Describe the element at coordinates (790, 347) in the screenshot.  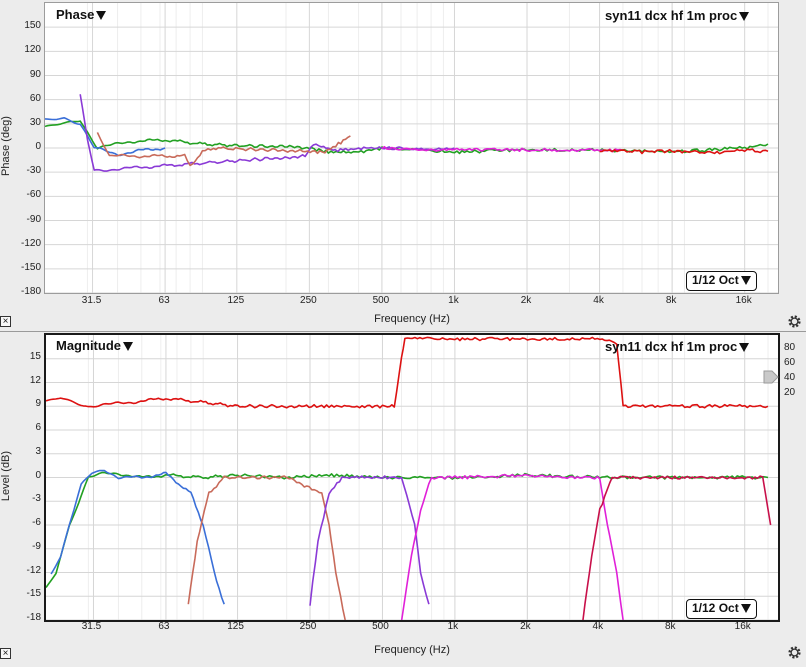
I see `magnitude-right-tick-label: 80` at that location.